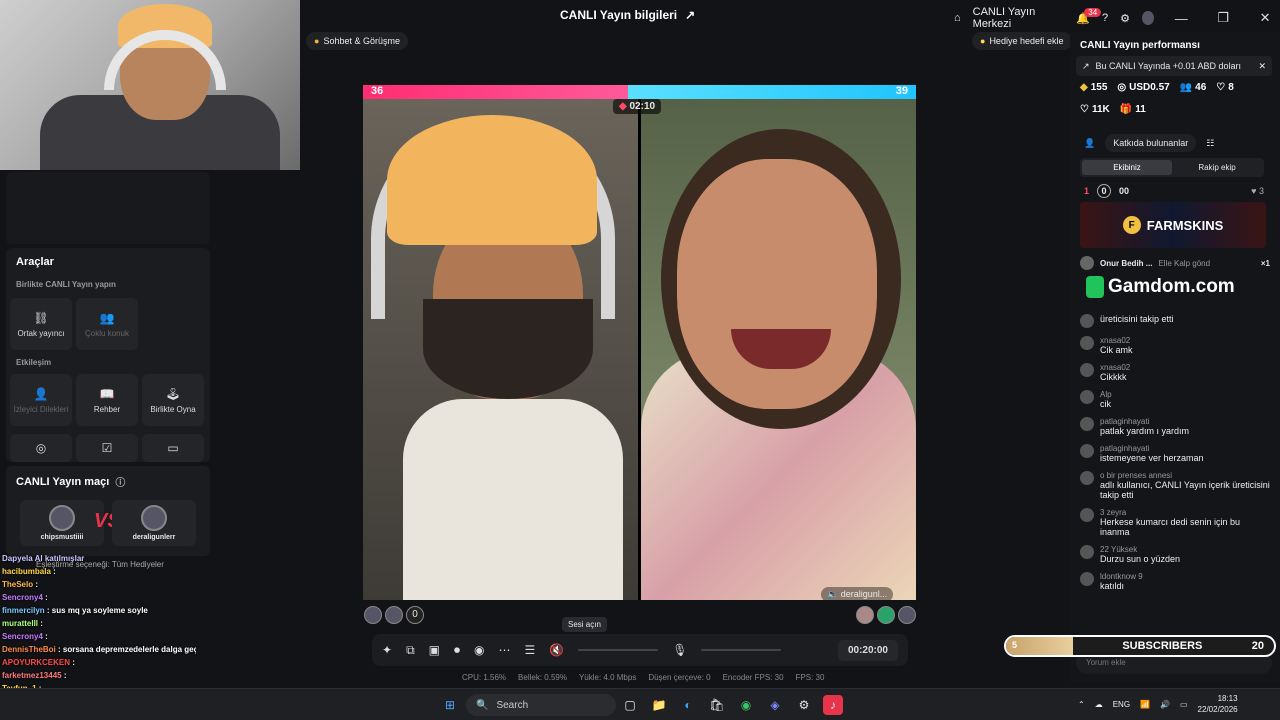 Image resolution: width=1280 pixels, height=720 pixels. I want to click on chat-message-body: ldontknow 9 katıldı, so click(1121, 581).